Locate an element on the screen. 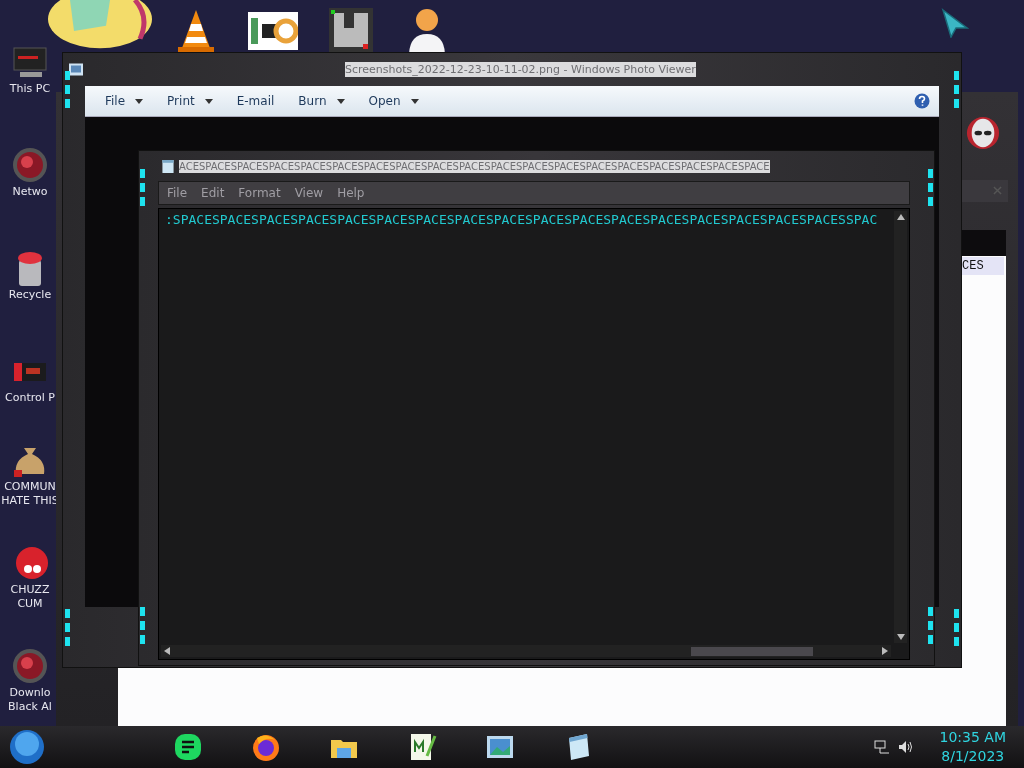 Image resolution: width=1024 pixels, height=768 pixels. toolbar-menu-button: E-mail is located at coordinates (262, 101).